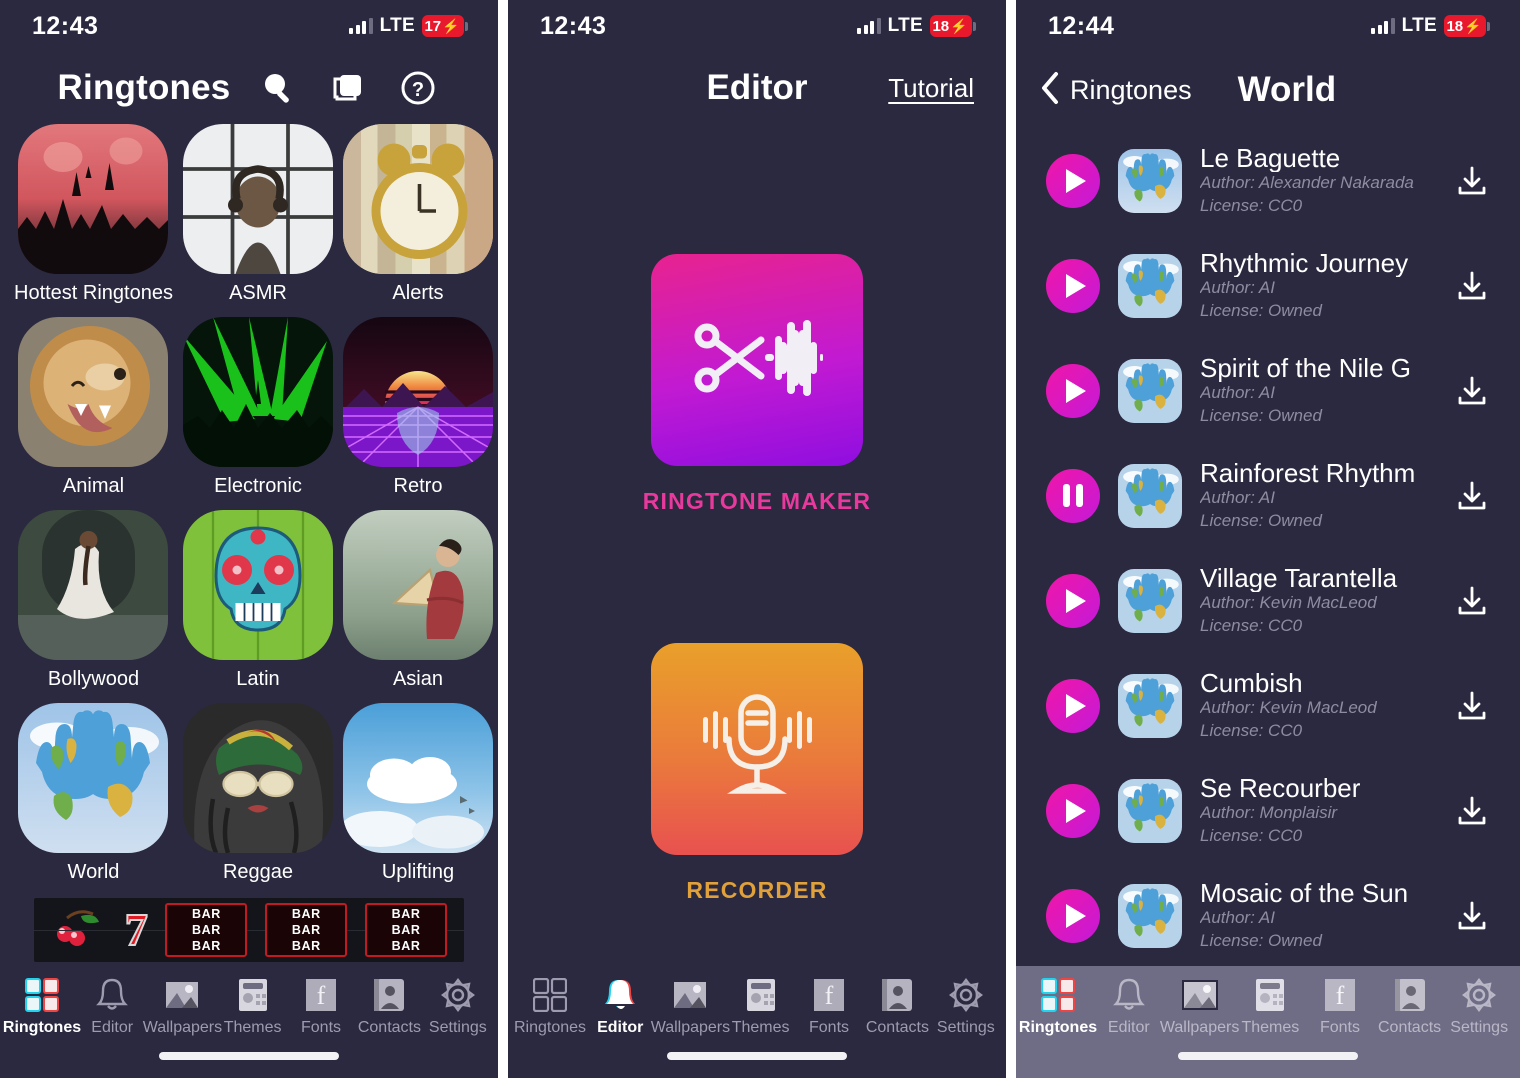 Image resolution: width=1524 pixels, height=1078 pixels. What do you see at coordinates (93, 218) in the screenshot?
I see `category-tile: Hottest Ringtones` at bounding box center [93, 218].